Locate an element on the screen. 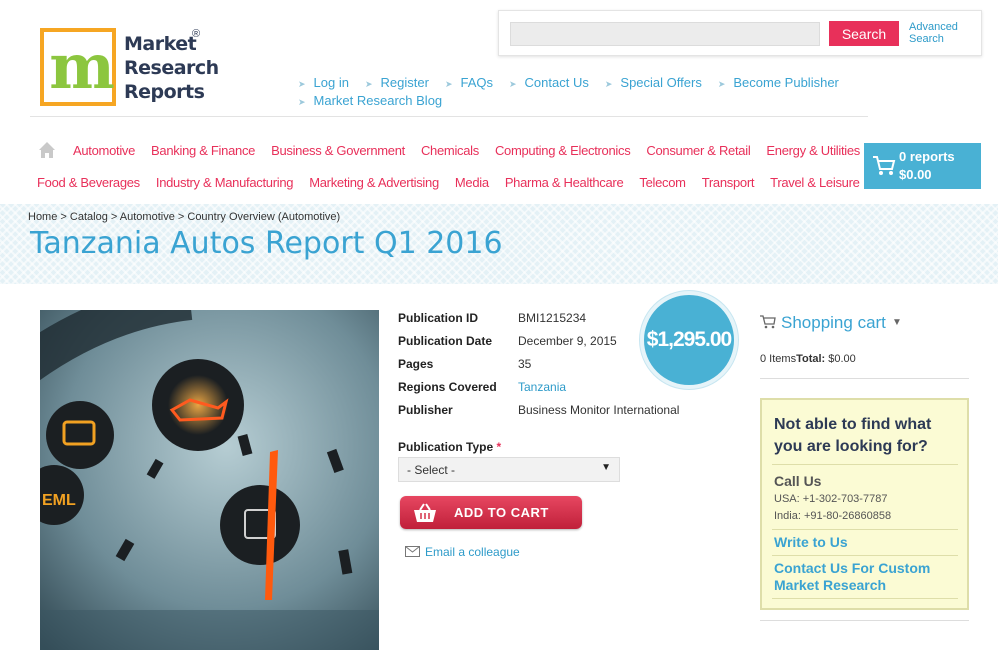 The width and height of the screenshot is (998, 654). category-travel-leisure: Travel & Leisure is located at coordinates (815, 182).